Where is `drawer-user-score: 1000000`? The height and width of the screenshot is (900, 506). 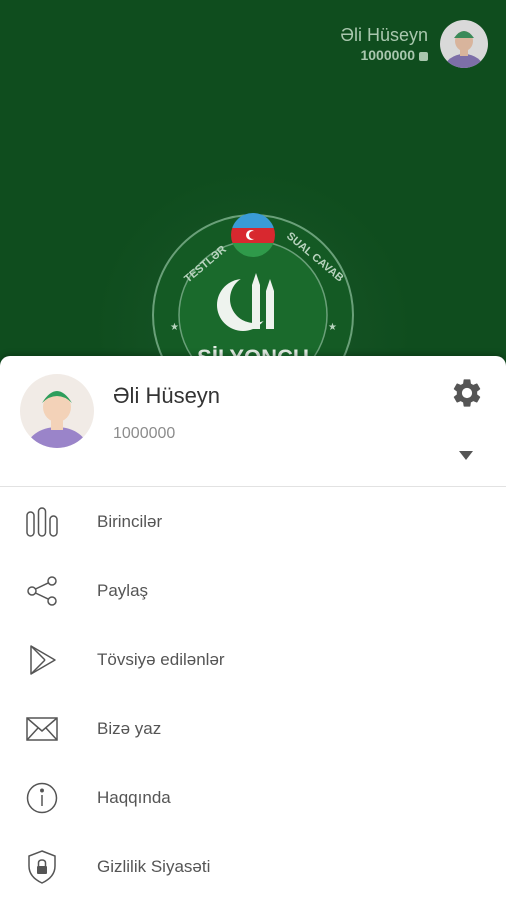
drawer-user-score: 1000000 is located at coordinates (144, 433).